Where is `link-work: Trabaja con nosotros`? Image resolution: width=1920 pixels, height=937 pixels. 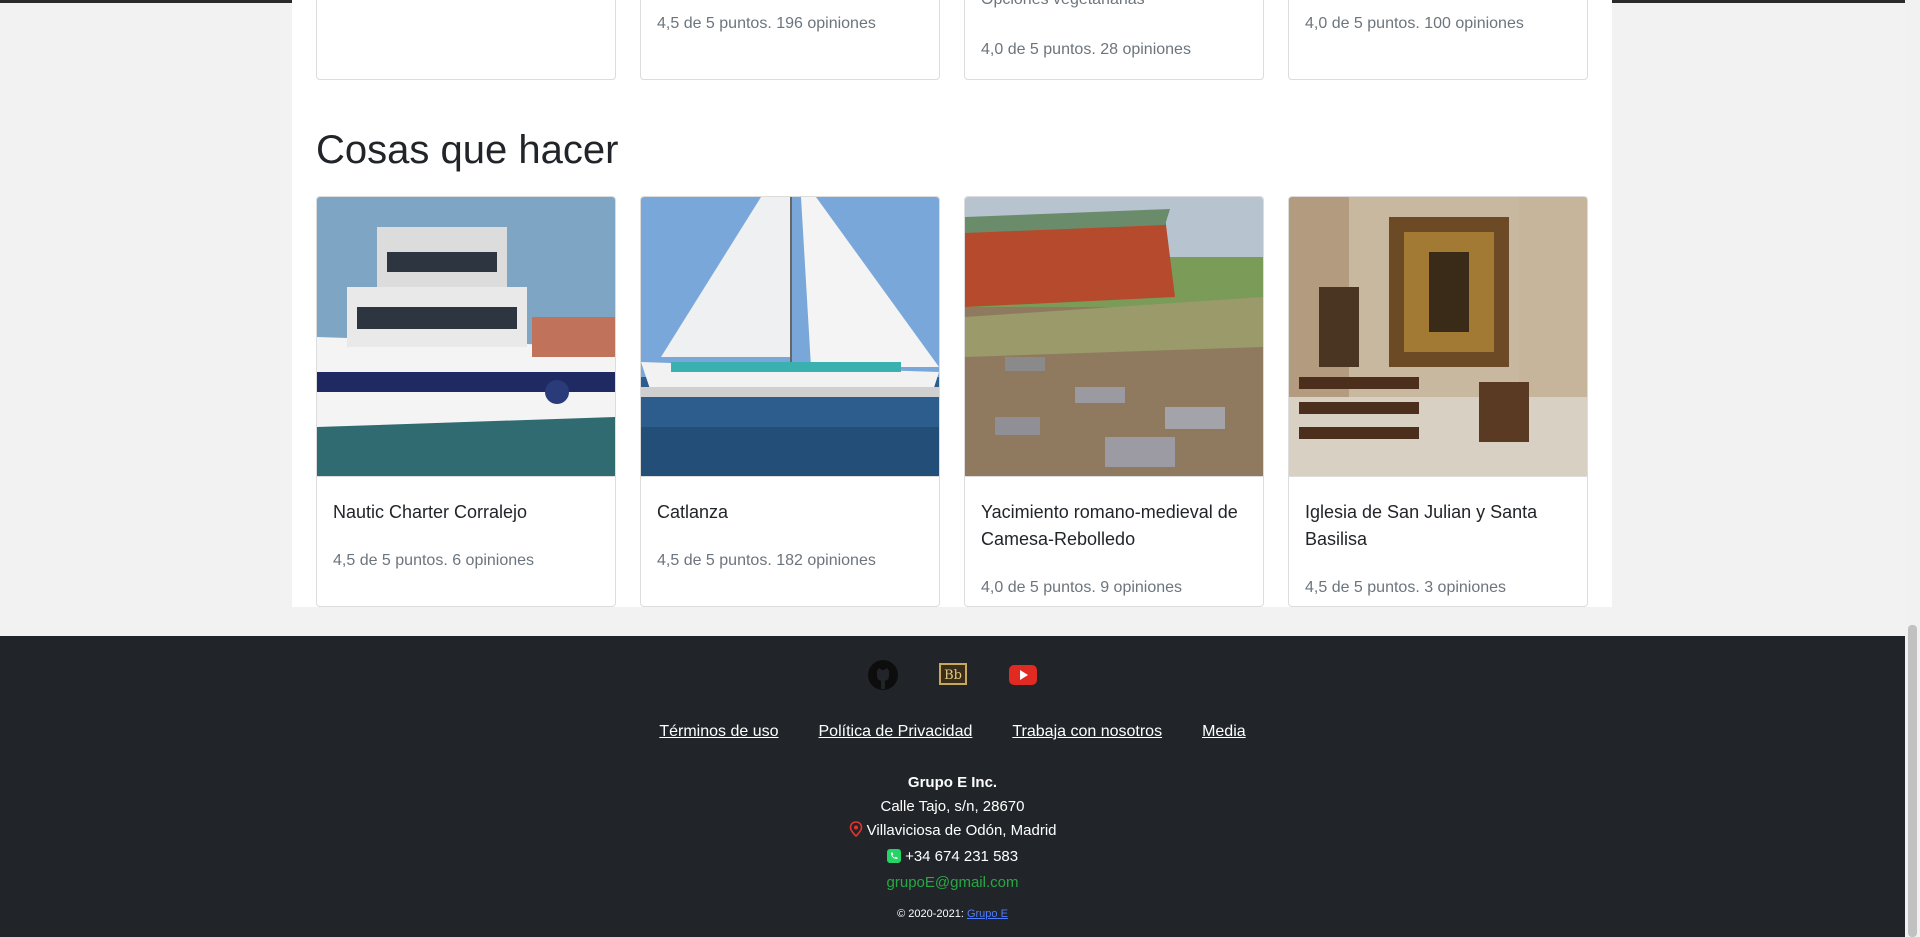 link-work: Trabaja con nosotros is located at coordinates (1087, 732).